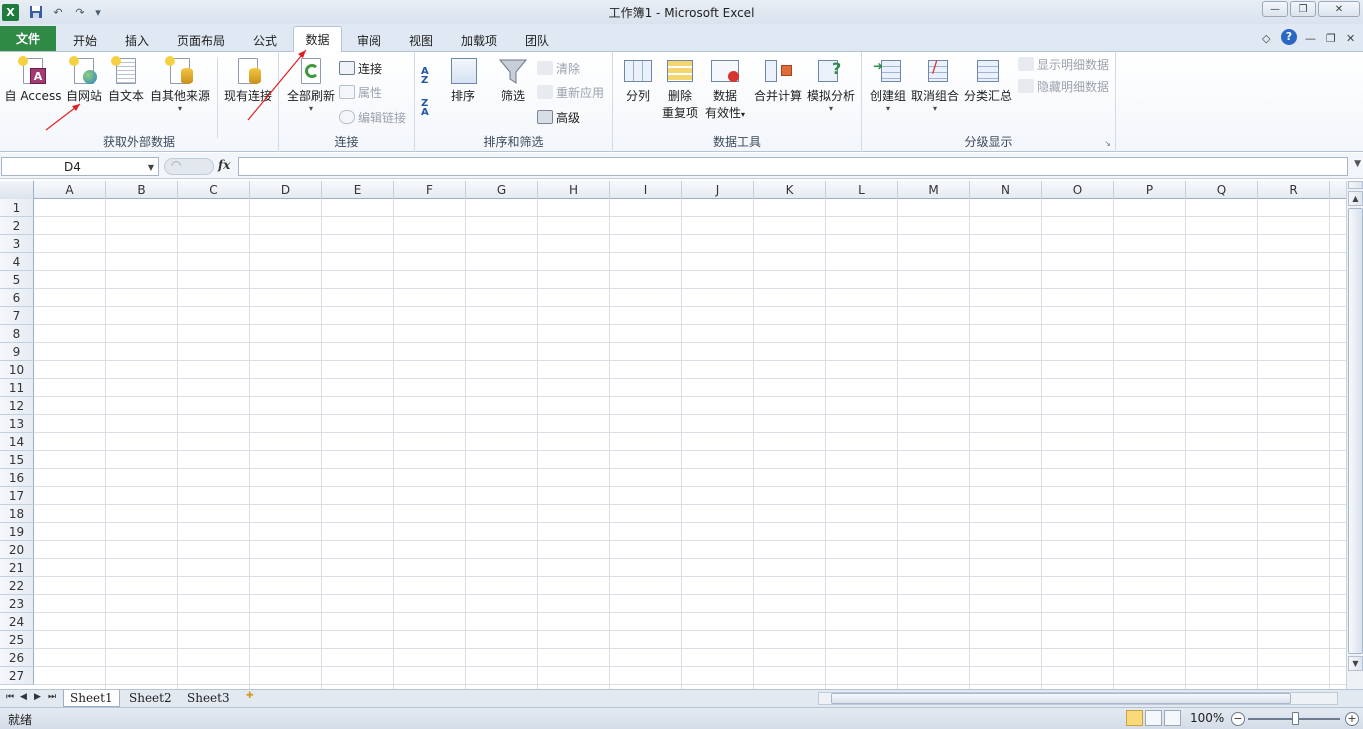 This screenshot has height=729, width=1363. What do you see at coordinates (1172, 718) in the screenshot?
I see `page-break-preview-button` at bounding box center [1172, 718].